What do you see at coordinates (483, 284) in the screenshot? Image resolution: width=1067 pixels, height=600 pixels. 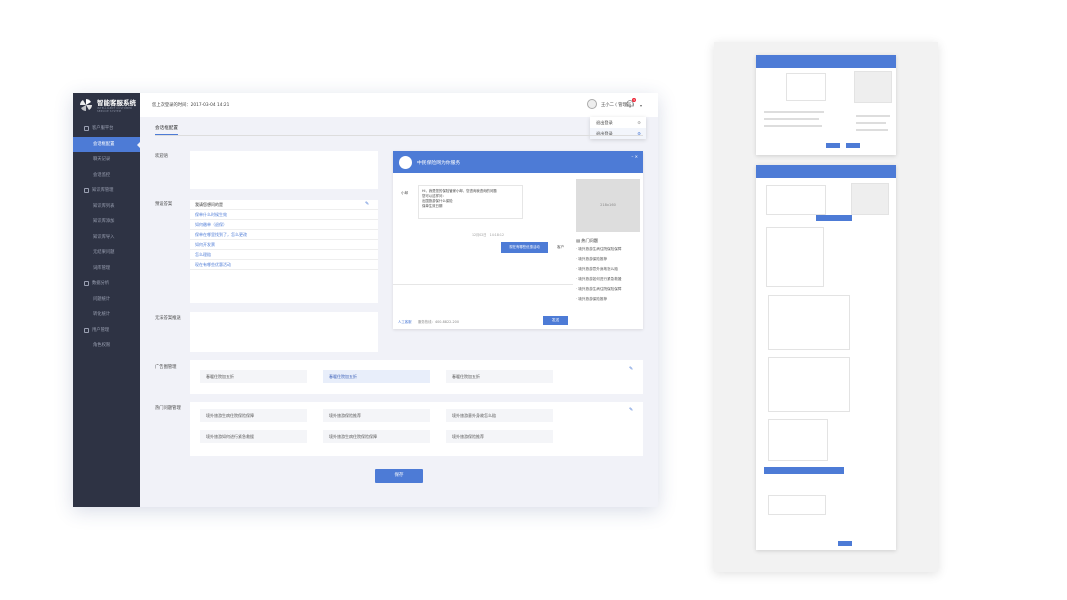 I see `input-divider` at bounding box center [483, 284].